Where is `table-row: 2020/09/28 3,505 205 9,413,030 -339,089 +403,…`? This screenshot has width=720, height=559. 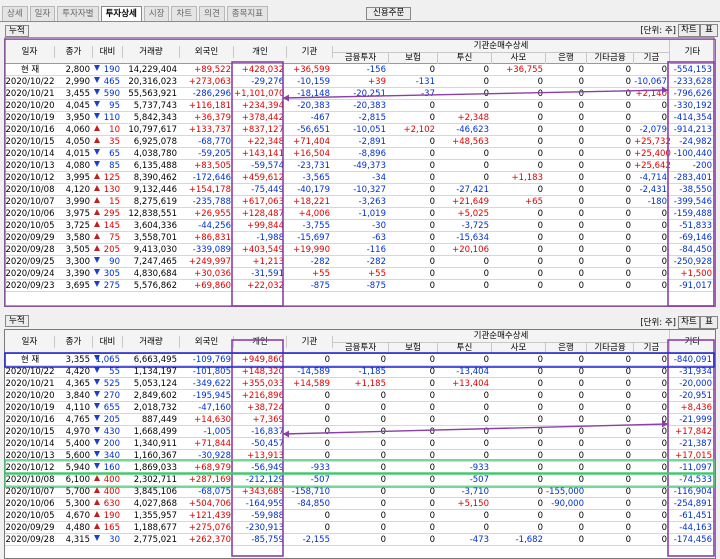 table-row: 2020/09/28 3,505 205 9,413,030 -339,089 +403,… is located at coordinates (360, 250).